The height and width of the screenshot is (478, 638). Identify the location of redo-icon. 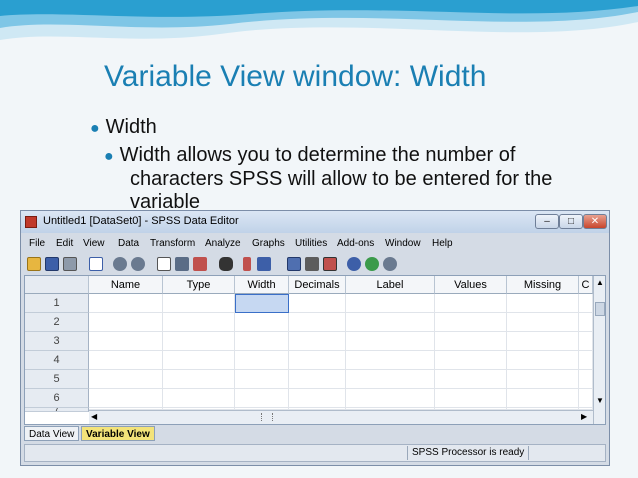
(138, 264).